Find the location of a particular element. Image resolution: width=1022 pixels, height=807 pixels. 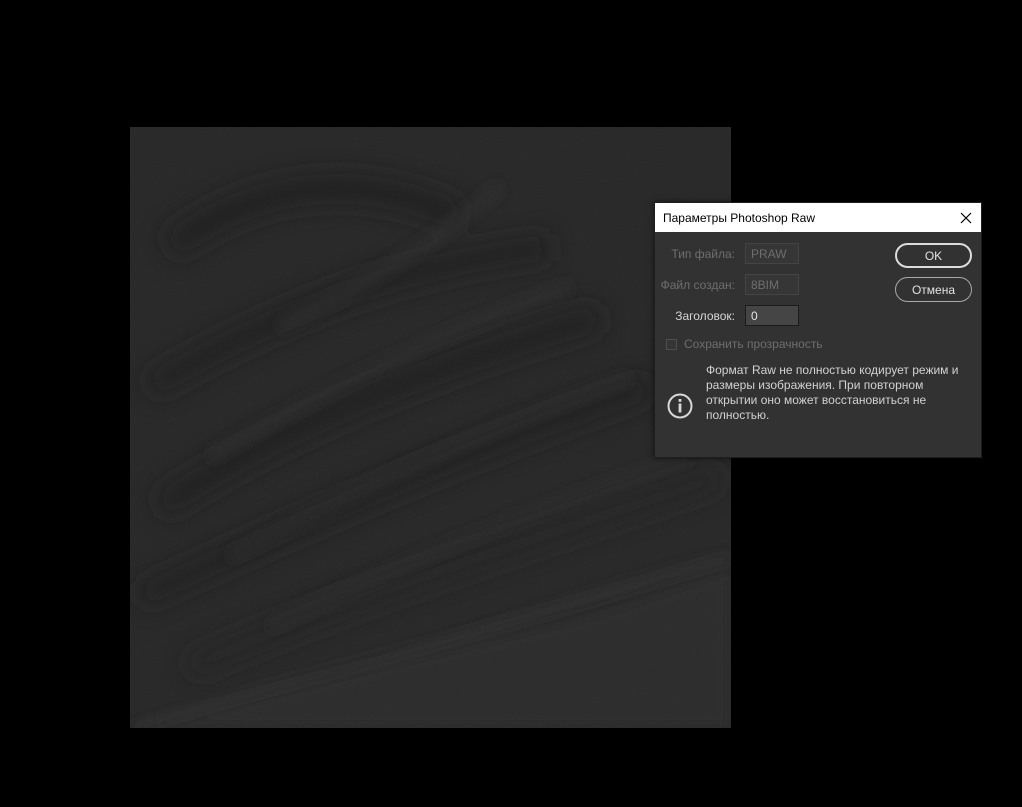

close-icon is located at coordinates (966, 217).